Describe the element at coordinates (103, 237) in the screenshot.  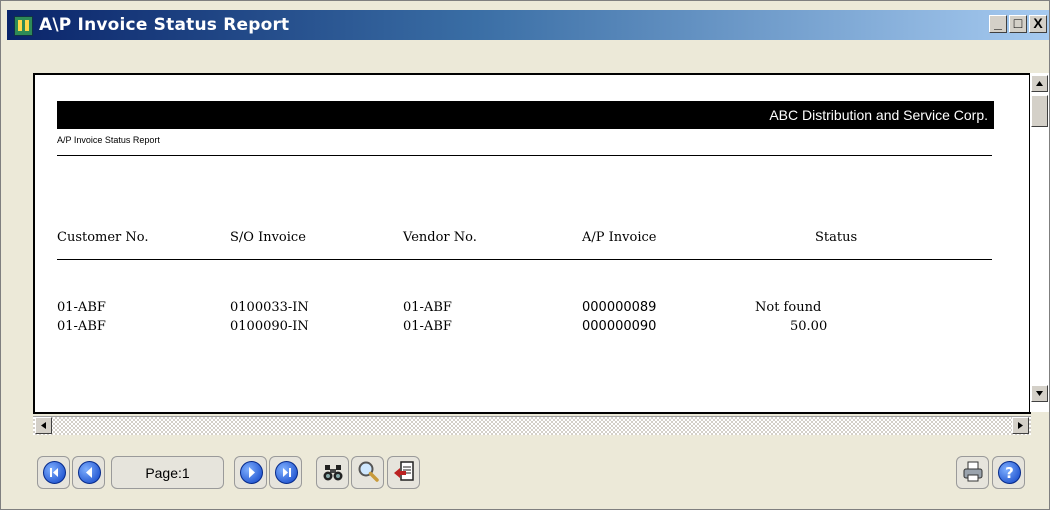
I see `column-header-customer: Customer No.` at that location.